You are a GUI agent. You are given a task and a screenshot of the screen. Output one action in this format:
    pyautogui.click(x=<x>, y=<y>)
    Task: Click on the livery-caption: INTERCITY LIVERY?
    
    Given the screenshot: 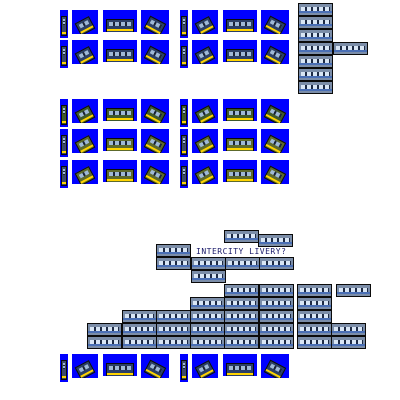 What is the action you would take?
    pyautogui.click(x=241, y=251)
    